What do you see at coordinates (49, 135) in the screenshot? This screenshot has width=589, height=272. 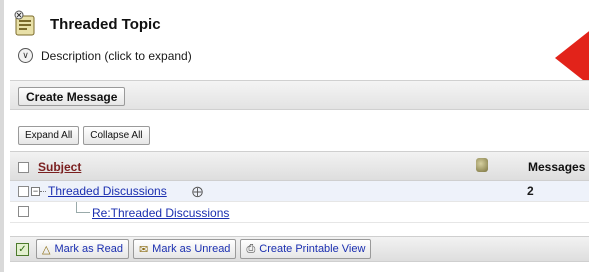 I see `expand-all-button: Expand All` at bounding box center [49, 135].